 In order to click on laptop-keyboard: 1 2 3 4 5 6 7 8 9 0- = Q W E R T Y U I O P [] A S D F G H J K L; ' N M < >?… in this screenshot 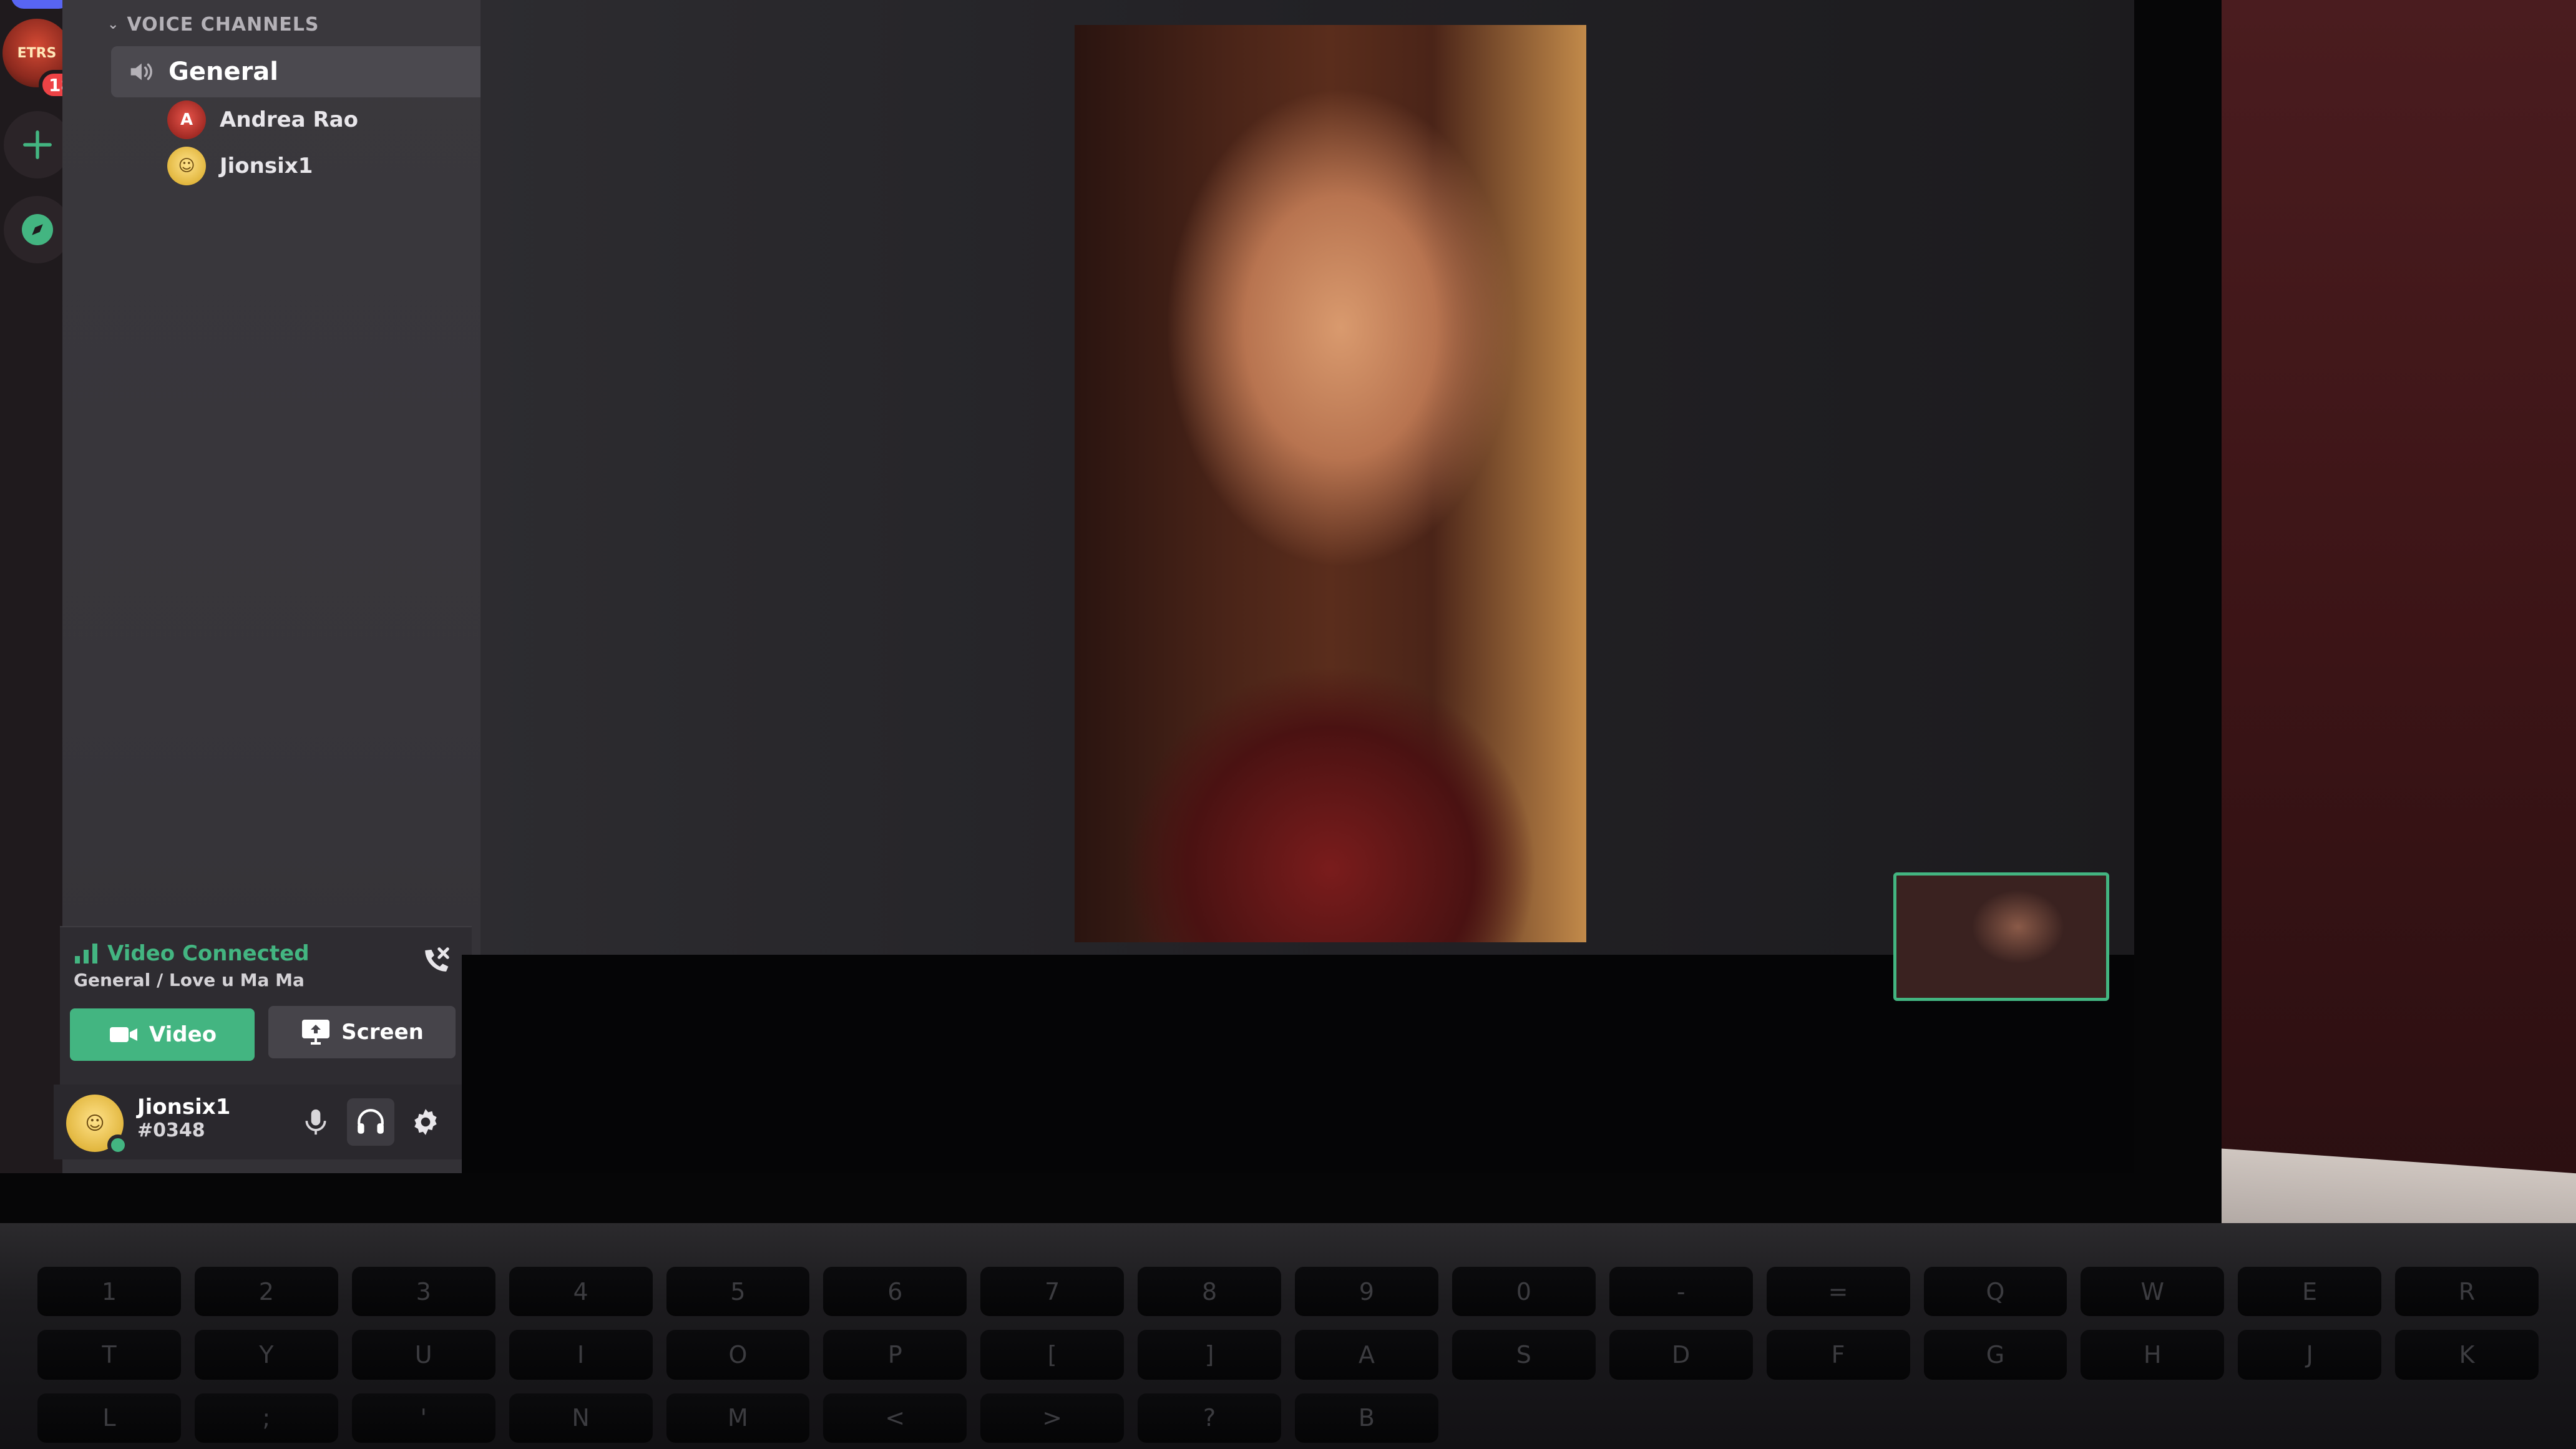, I will do `click(1288, 1355)`.